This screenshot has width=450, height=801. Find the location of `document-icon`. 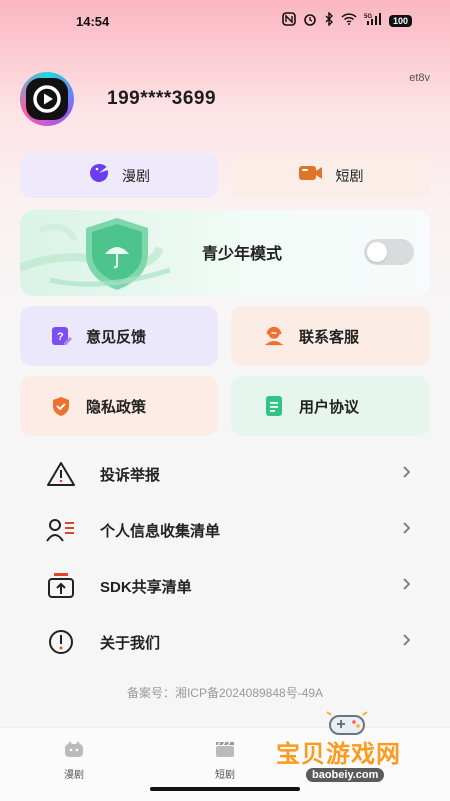

document-icon is located at coordinates (274, 406).